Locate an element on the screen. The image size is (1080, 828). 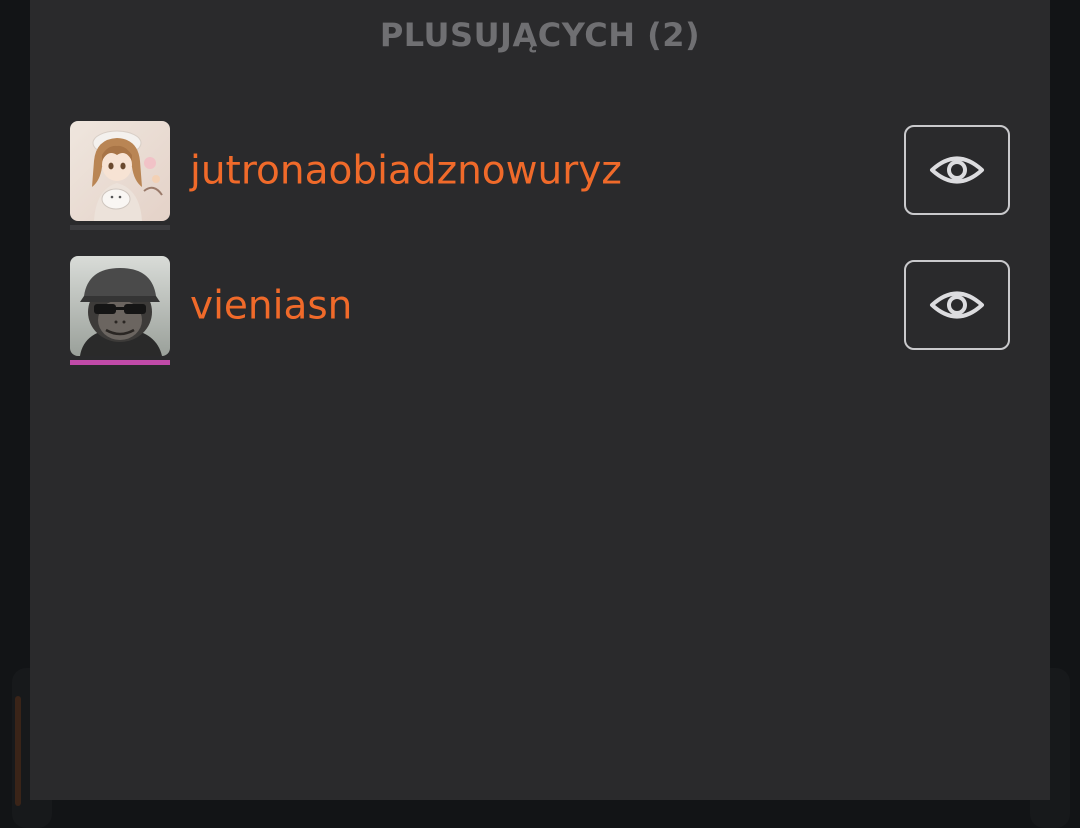
list-item: jutronaobiadznowuryz is located at coordinates (540, 171).